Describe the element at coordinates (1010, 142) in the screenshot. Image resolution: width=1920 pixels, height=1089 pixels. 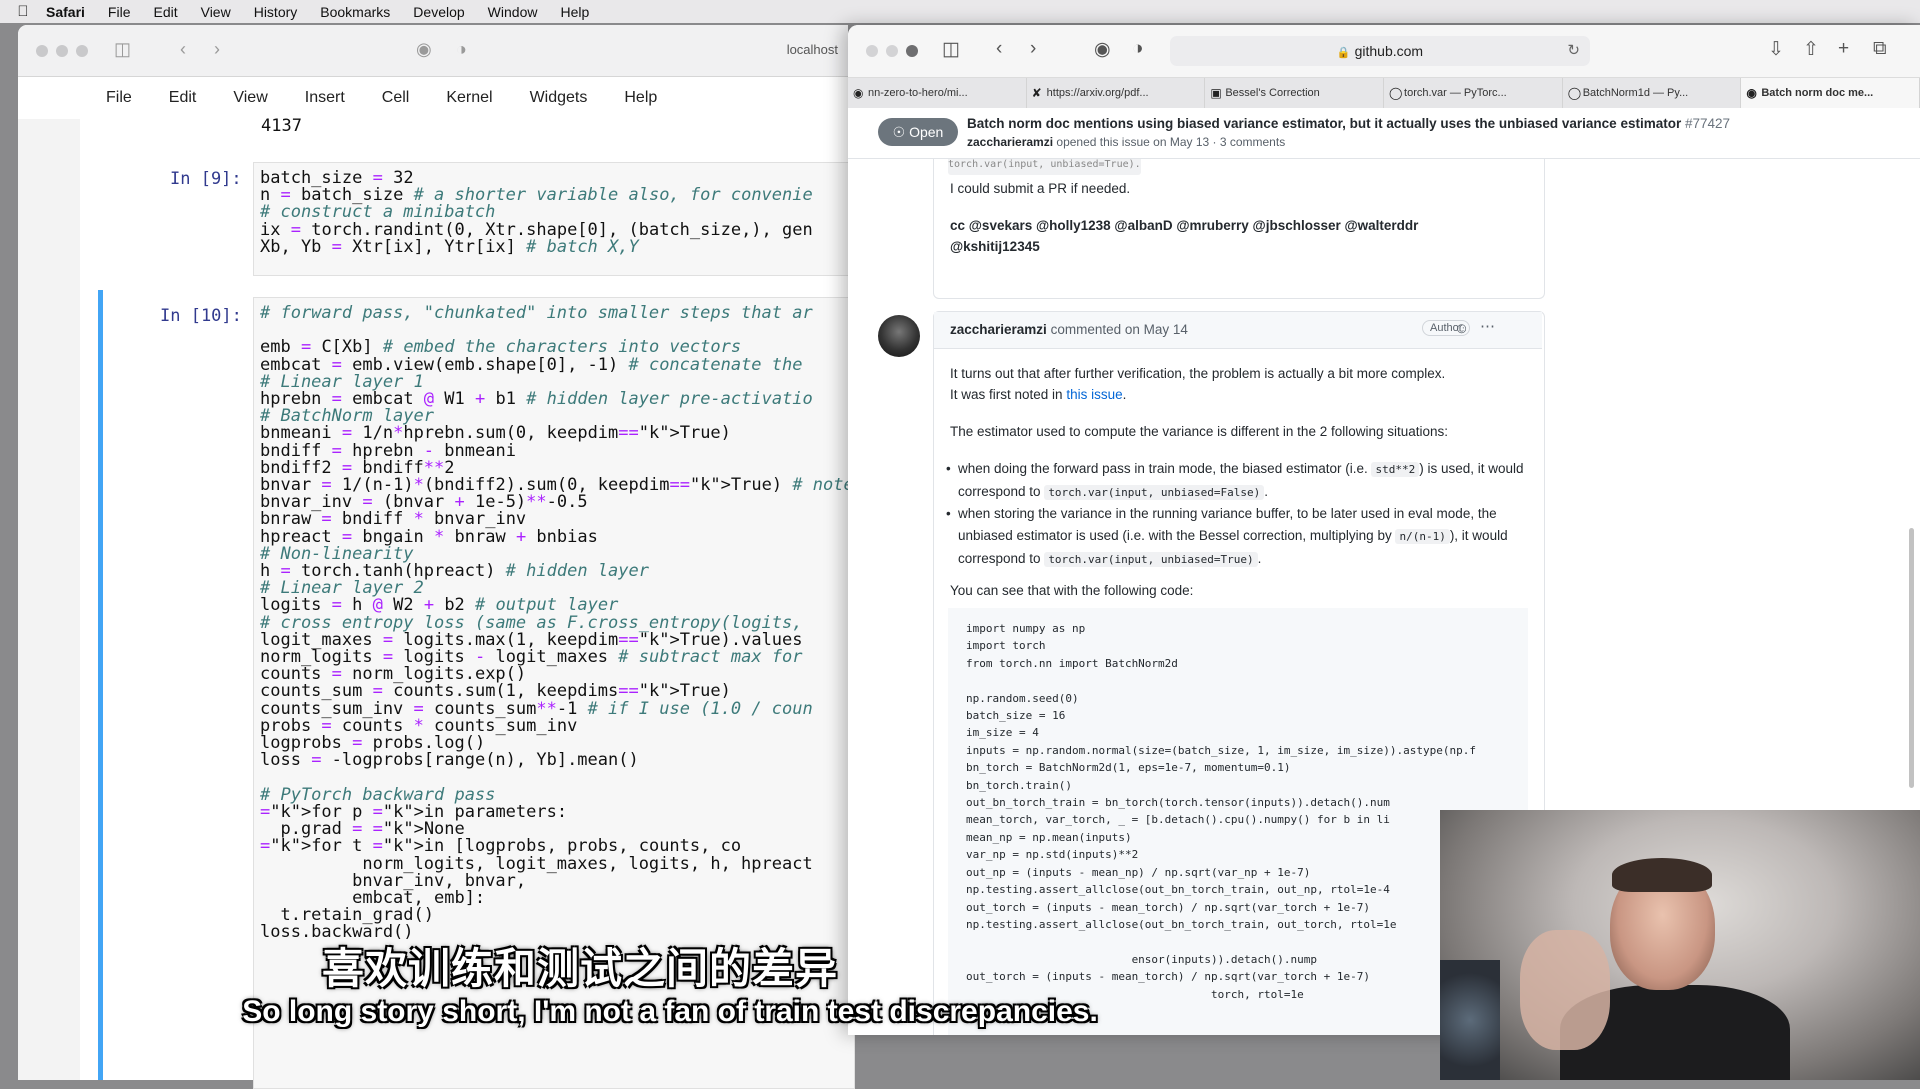
I see `issue-author: zaccharieramzi` at that location.